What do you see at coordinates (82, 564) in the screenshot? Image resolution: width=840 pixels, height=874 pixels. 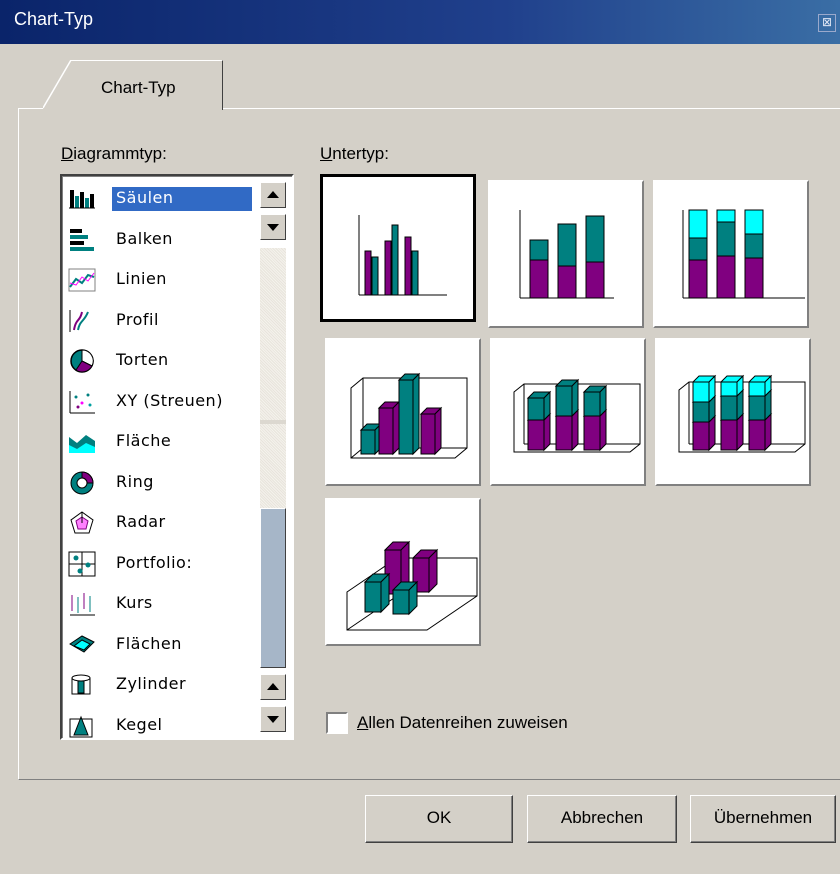 I see `portfolio-chart-icon` at bounding box center [82, 564].